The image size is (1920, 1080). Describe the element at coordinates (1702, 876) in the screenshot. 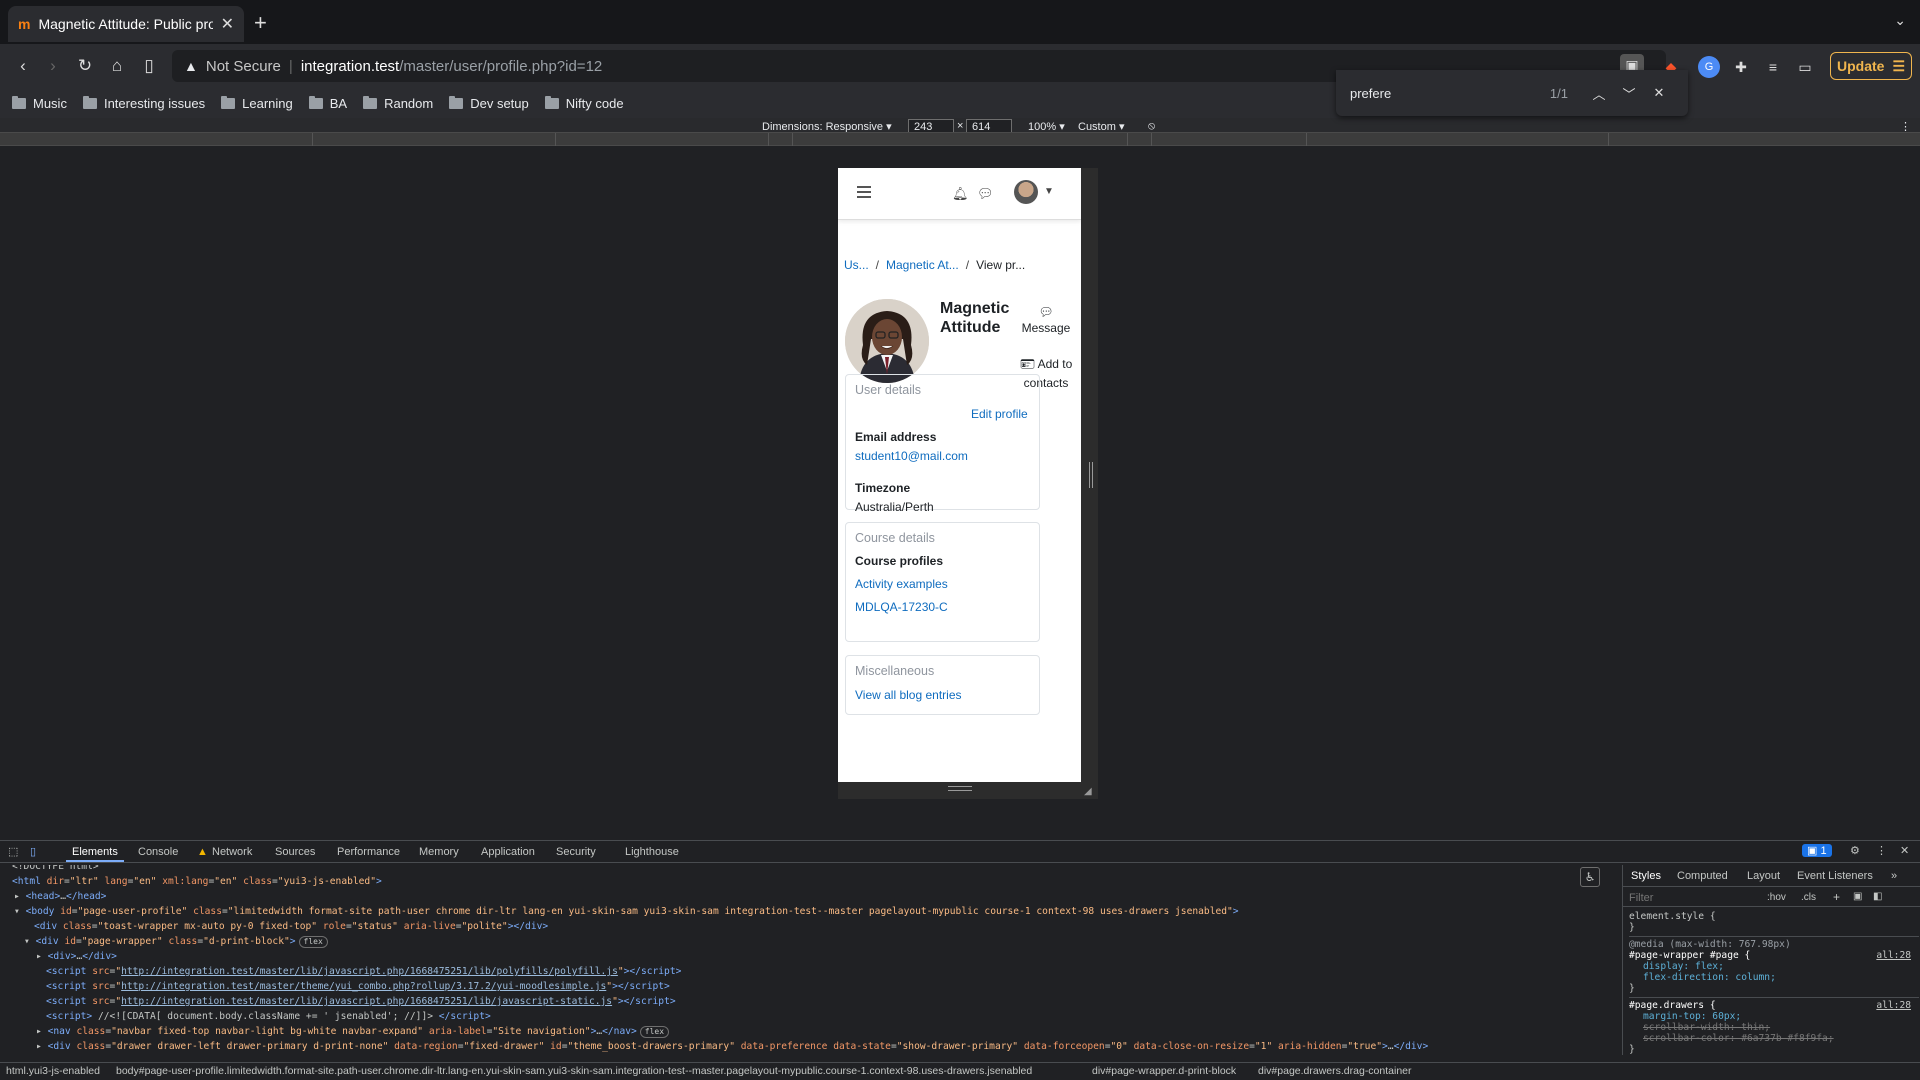

I see `tab-computed: Computed` at that location.